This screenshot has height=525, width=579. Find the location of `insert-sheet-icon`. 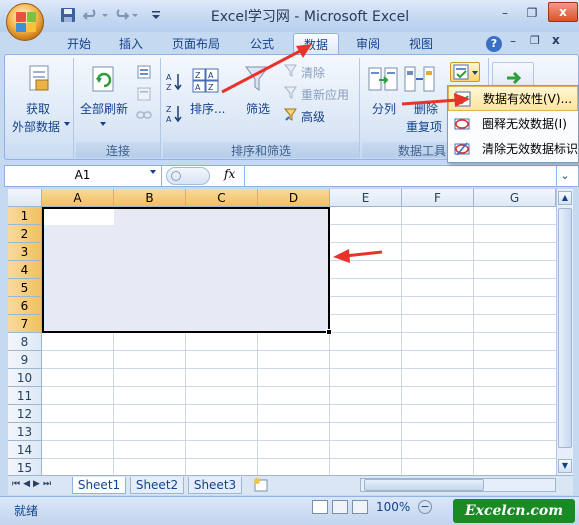

insert-sheet-icon is located at coordinates (261, 485).